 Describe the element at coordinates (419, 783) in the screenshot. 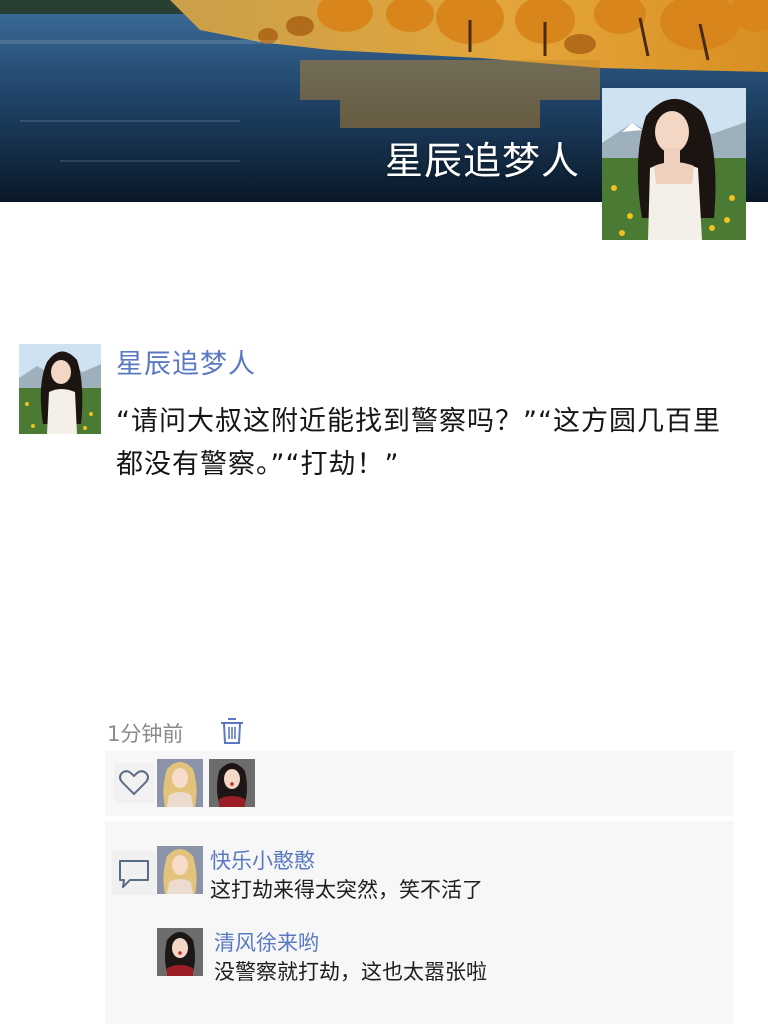

I see `likes-panel` at that location.